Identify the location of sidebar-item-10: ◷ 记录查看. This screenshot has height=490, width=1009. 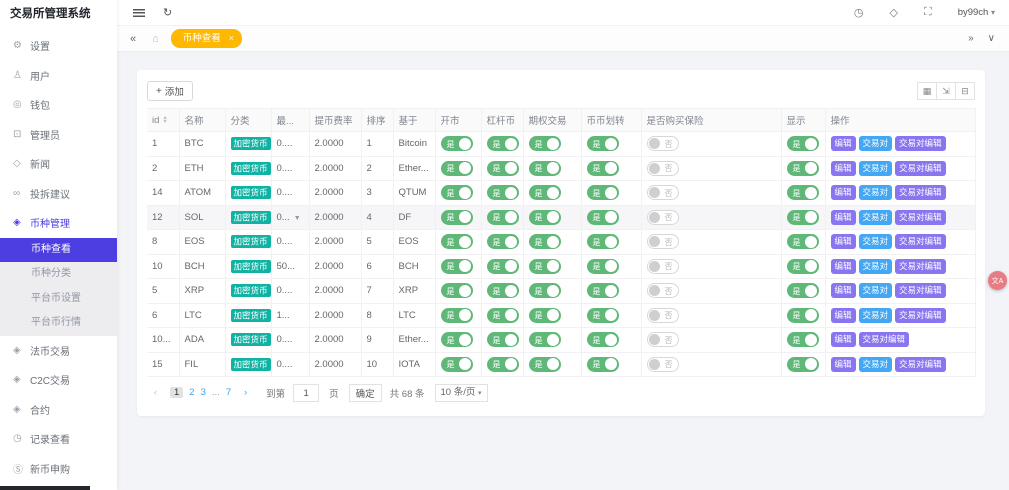
(58, 439).